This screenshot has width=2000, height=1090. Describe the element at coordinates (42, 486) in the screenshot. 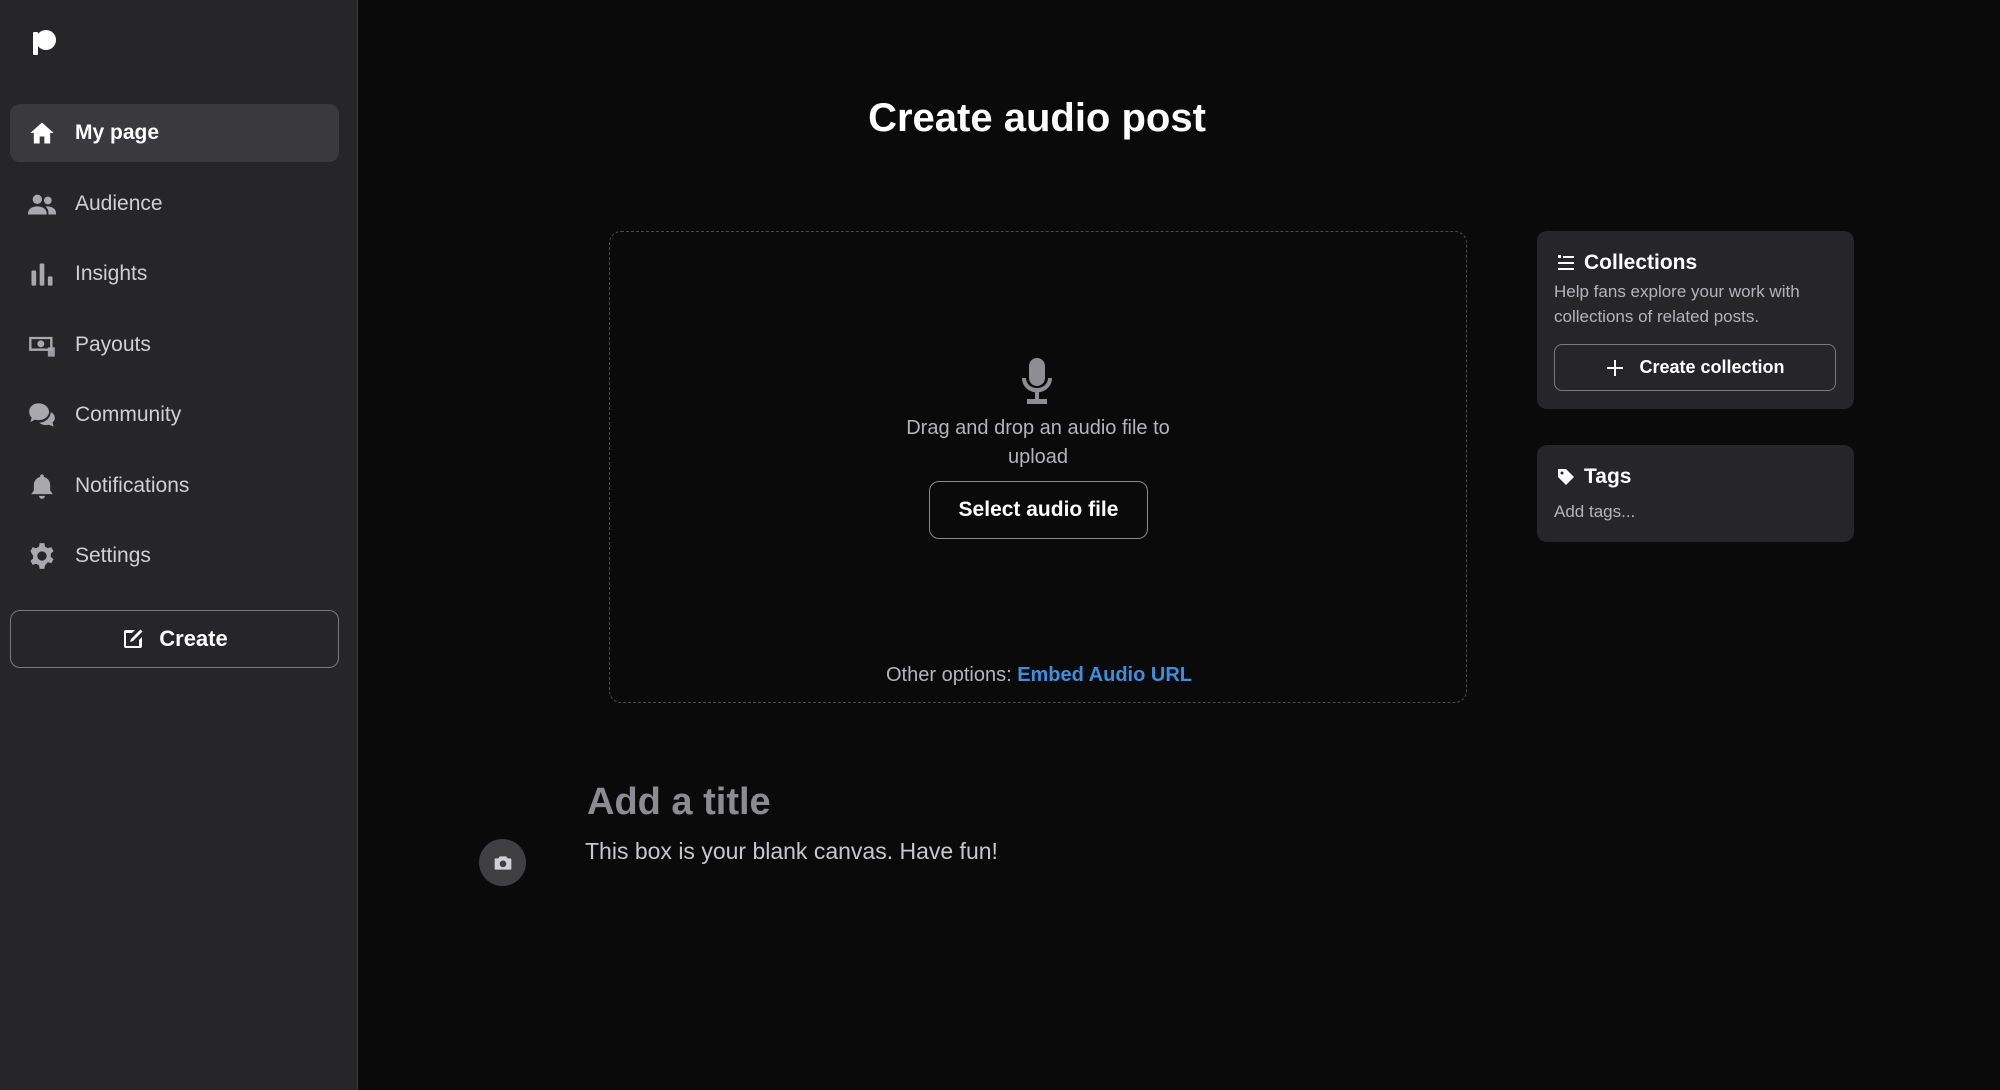

I see `bell-icon` at that location.